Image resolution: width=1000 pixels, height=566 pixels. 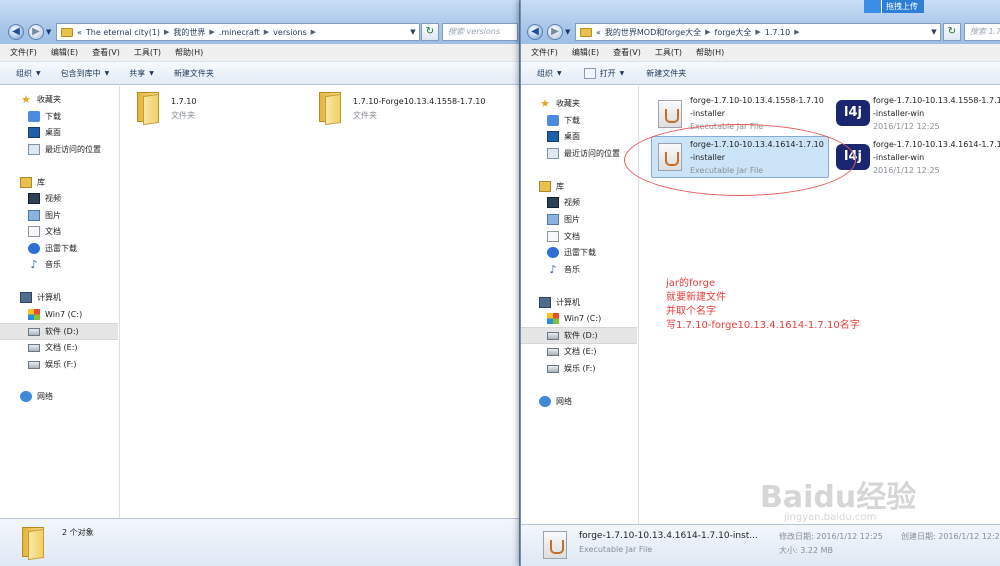 I want to click on nav-label: Win7 (C:), so click(x=583, y=318).